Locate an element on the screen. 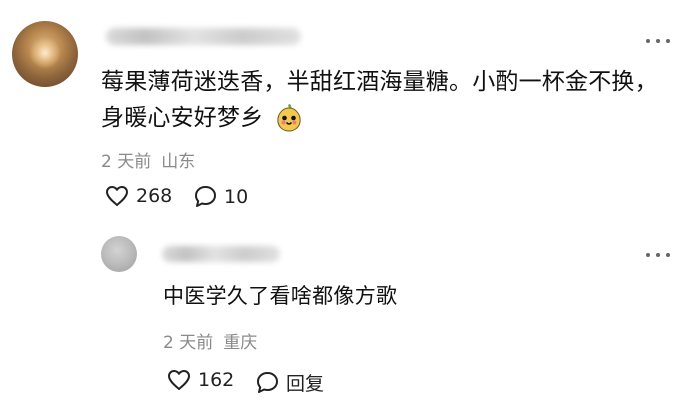 The image size is (700, 404). reply-like-count: 162 is located at coordinates (216, 380).